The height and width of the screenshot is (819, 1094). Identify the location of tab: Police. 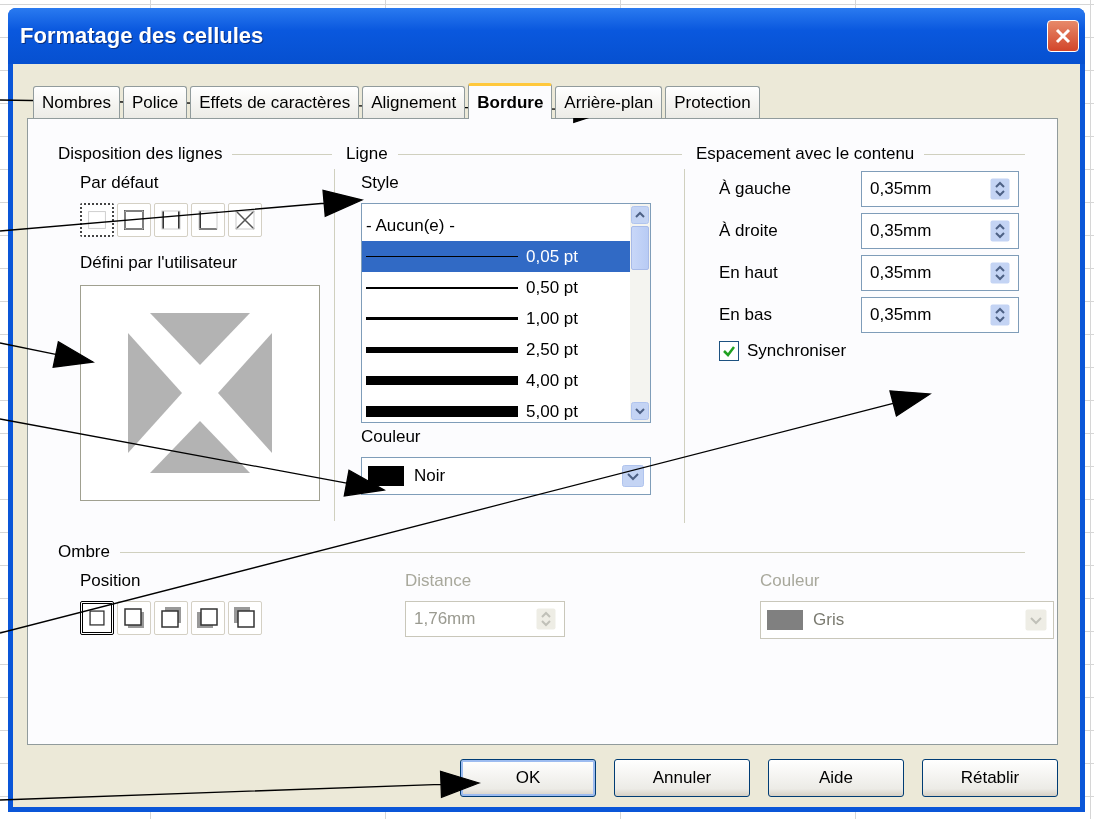
(155, 102).